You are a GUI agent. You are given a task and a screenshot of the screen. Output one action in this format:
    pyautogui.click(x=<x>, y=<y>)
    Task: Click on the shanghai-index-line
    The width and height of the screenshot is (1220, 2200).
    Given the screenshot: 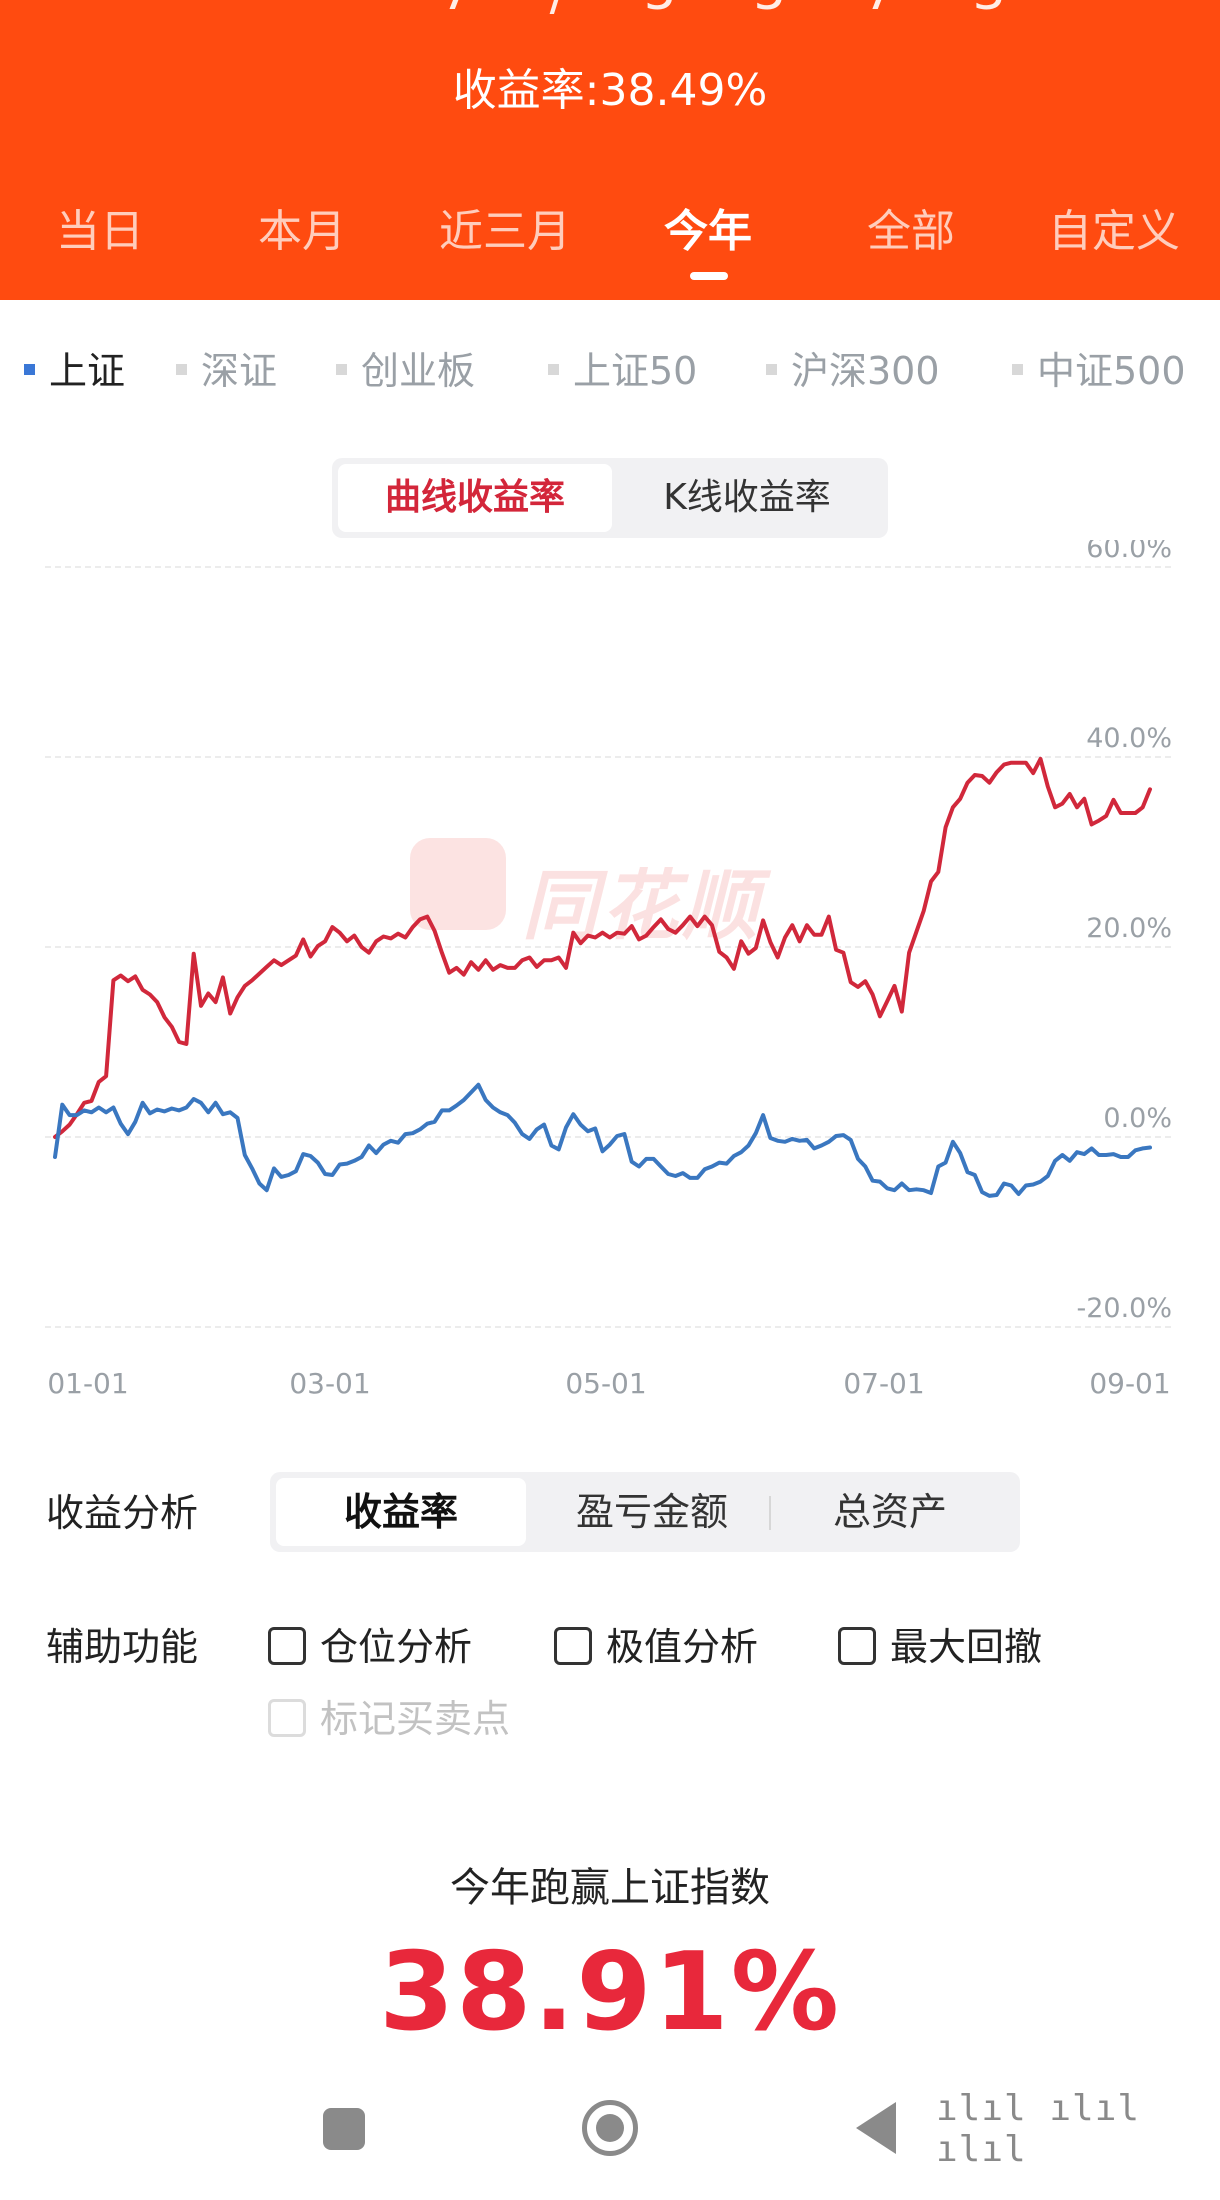 What is the action you would take?
    pyautogui.click(x=602, y=1140)
    